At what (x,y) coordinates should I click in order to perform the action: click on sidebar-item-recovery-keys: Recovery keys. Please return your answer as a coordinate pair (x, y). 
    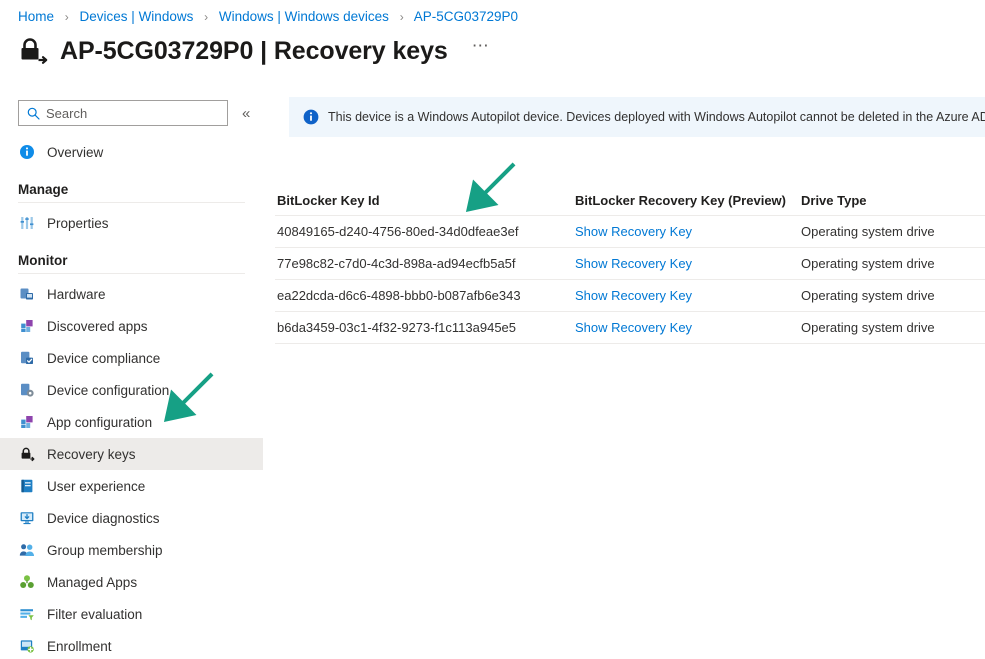
    Looking at the image, I should click on (131, 454).